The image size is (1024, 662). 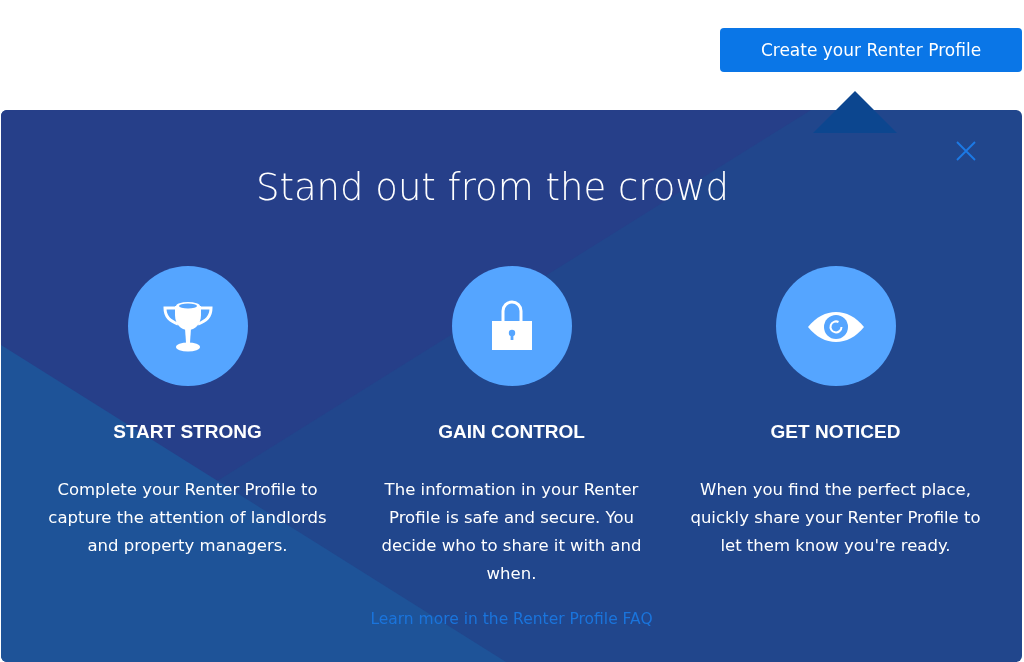 I want to click on feature-heading: START STRONG, so click(x=187, y=432).